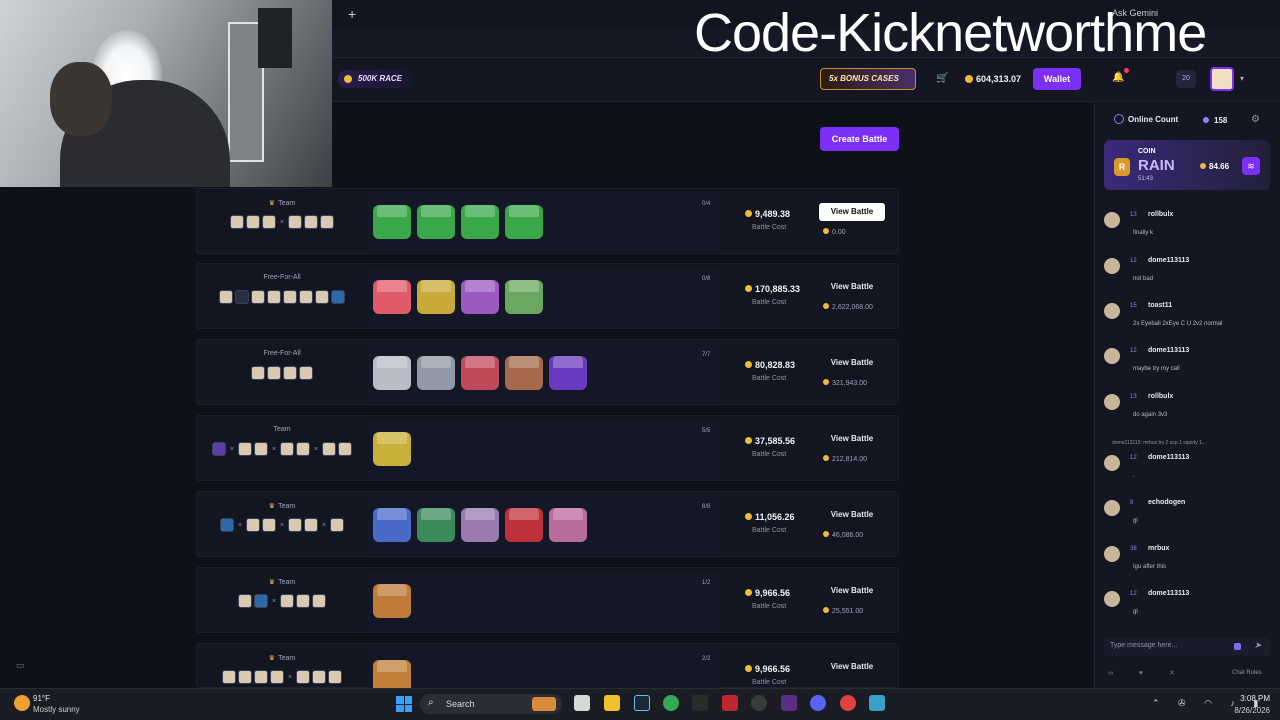 The image size is (1280, 720). Describe the element at coordinates (868, 79) in the screenshot. I see `bonus-cases-banner: 5x BONUS CASES` at that location.